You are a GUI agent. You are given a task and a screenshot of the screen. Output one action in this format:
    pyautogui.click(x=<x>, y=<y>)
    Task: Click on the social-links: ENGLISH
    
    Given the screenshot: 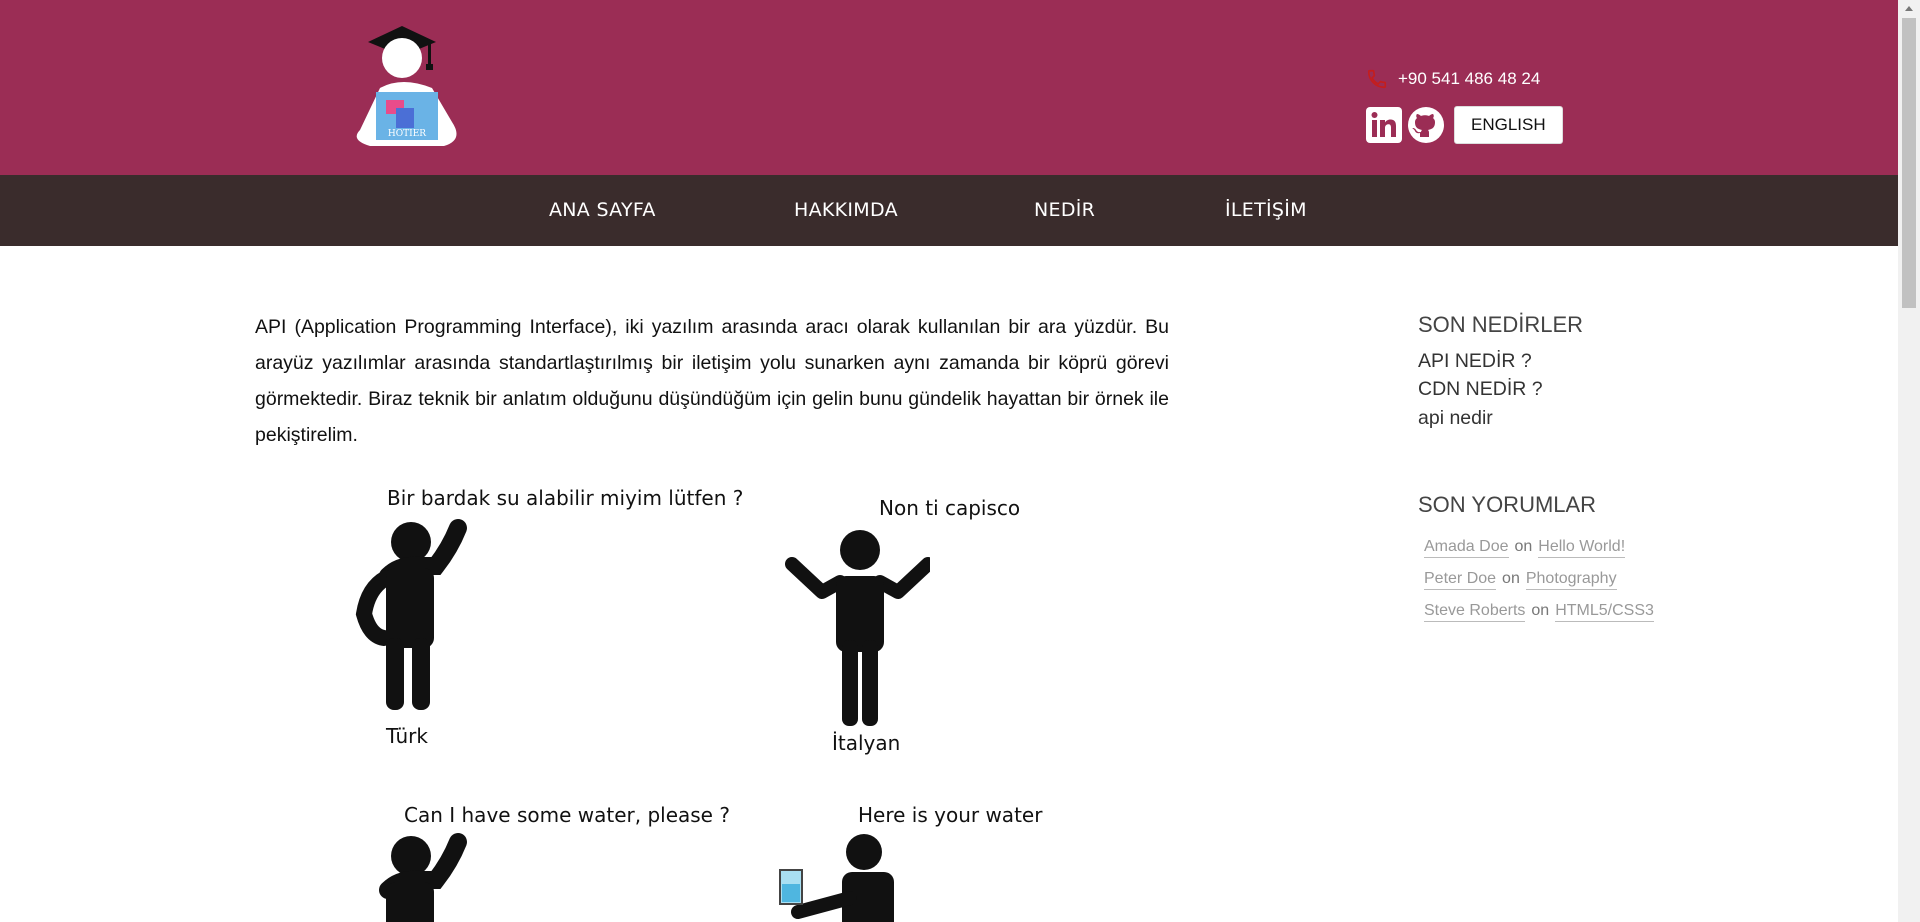 What is the action you would take?
    pyautogui.click(x=1464, y=125)
    